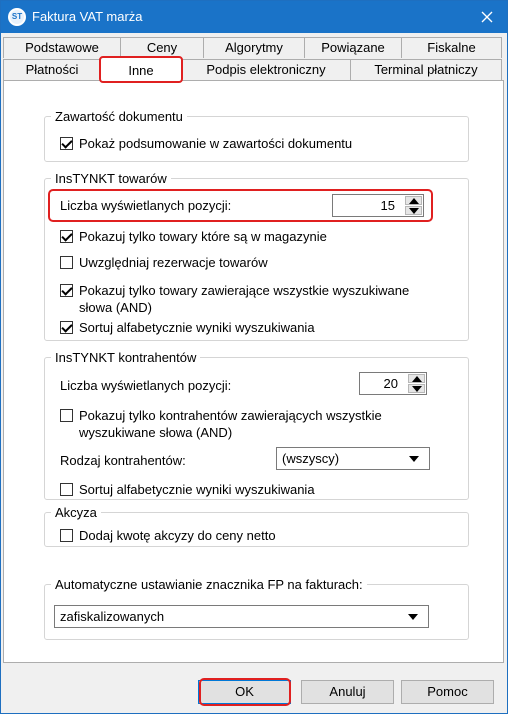 This screenshot has width=508, height=714. What do you see at coordinates (426, 69) in the screenshot?
I see `tab-terminal-platniczy: Terminal płatniczy` at bounding box center [426, 69].